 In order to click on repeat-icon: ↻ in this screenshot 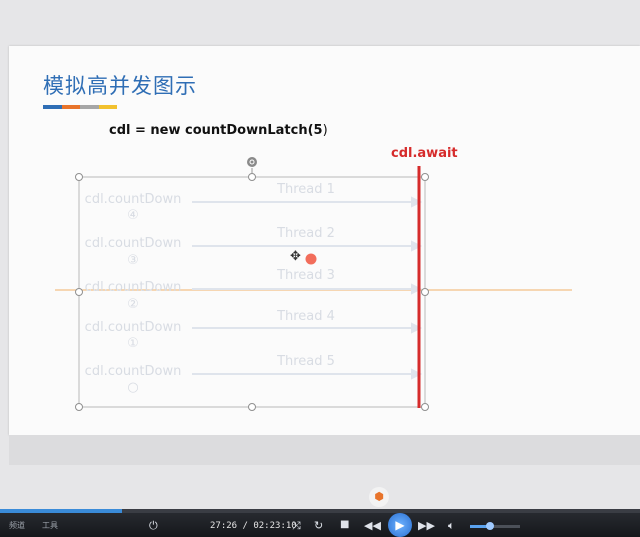, I will do `click(318, 525)`.